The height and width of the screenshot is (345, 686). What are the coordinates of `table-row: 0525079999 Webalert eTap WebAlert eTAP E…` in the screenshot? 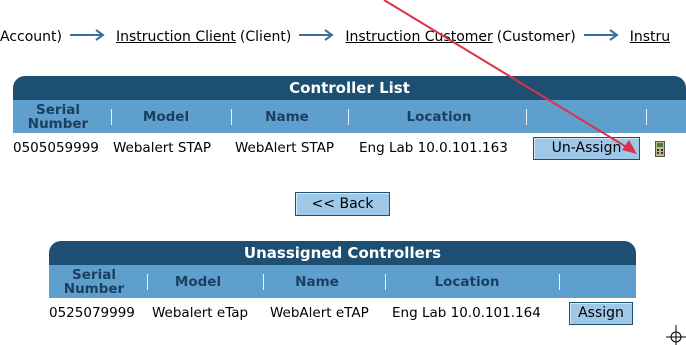 It's located at (342, 313).